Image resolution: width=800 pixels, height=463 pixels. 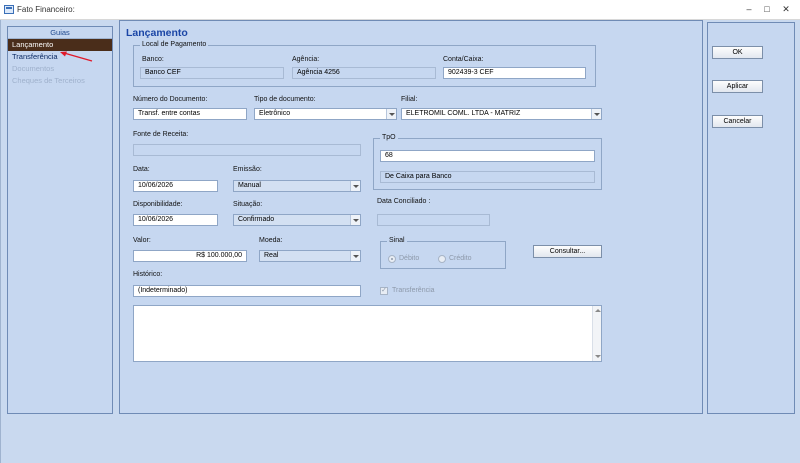 I want to click on agencia-label: Agência:, so click(x=306, y=59).